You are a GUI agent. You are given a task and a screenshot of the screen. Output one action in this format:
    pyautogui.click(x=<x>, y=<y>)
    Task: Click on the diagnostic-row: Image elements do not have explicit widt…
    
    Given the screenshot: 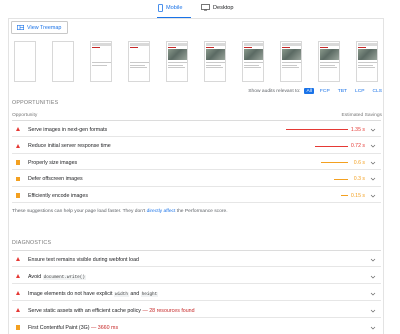 What is the action you would take?
    pyautogui.click(x=196, y=293)
    